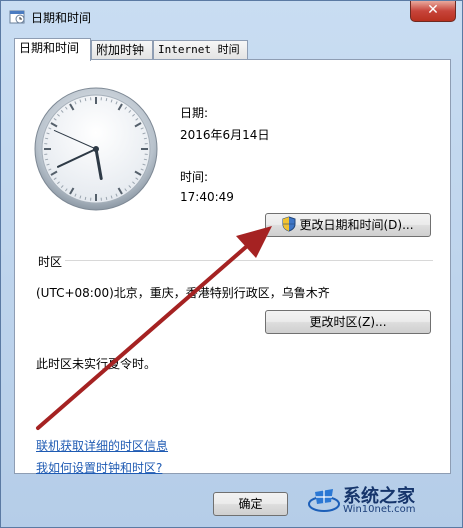 The width and height of the screenshot is (463, 528). I want to click on analog-clock, so click(96, 150).